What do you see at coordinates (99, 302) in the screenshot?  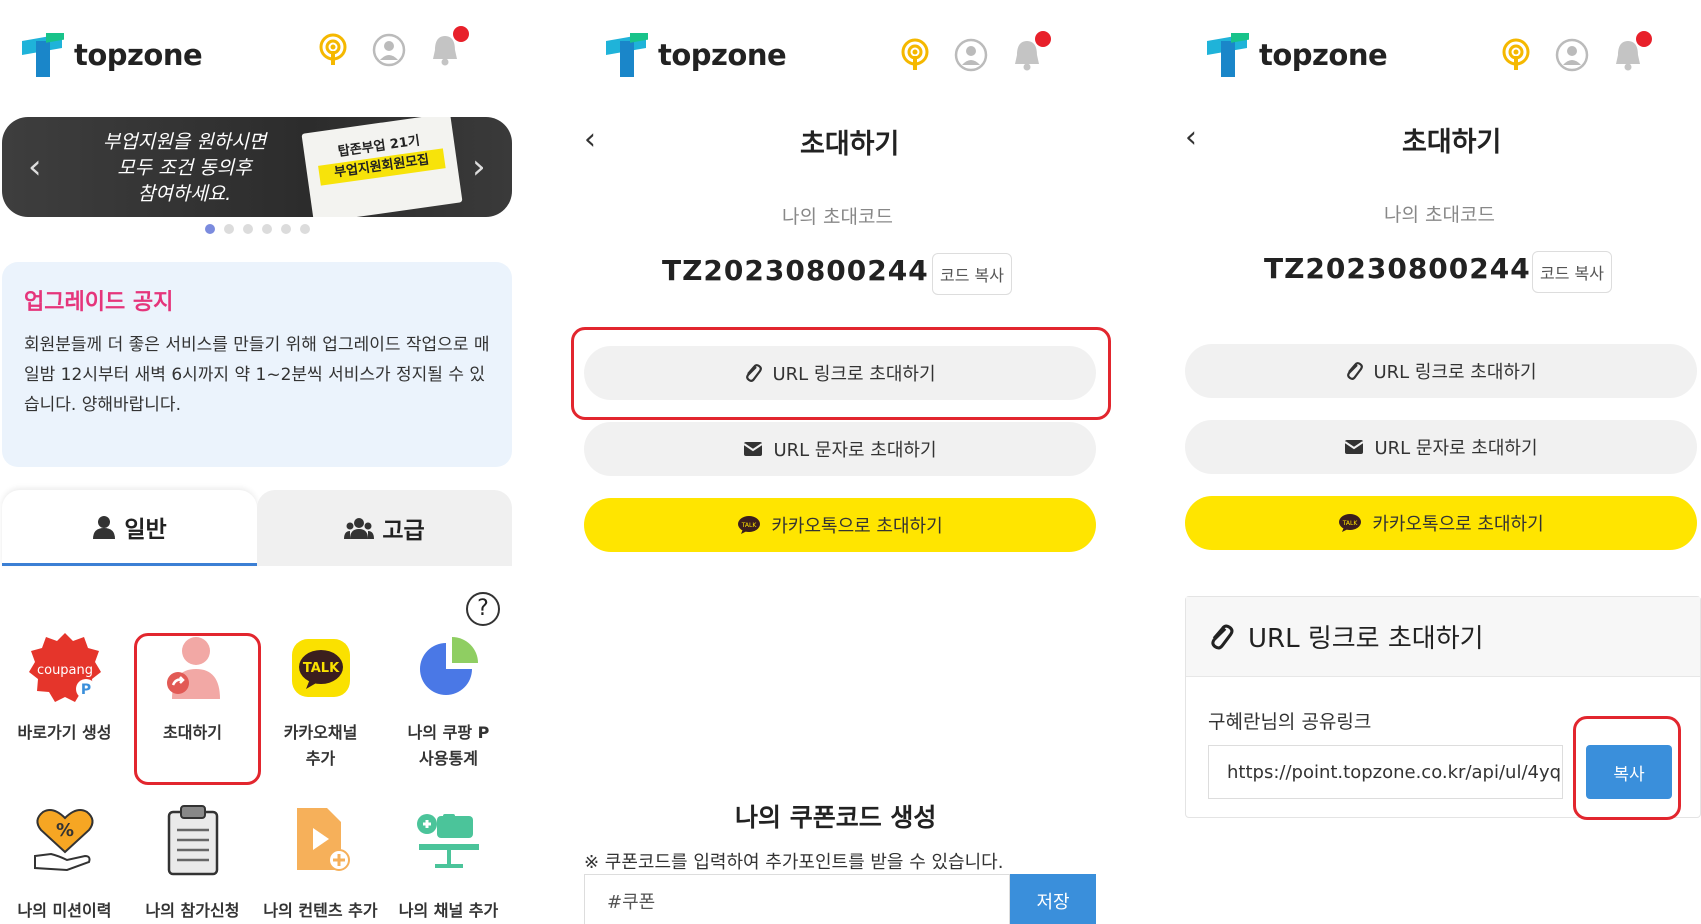 I see `notice-title: 업그레이드 공지` at bounding box center [99, 302].